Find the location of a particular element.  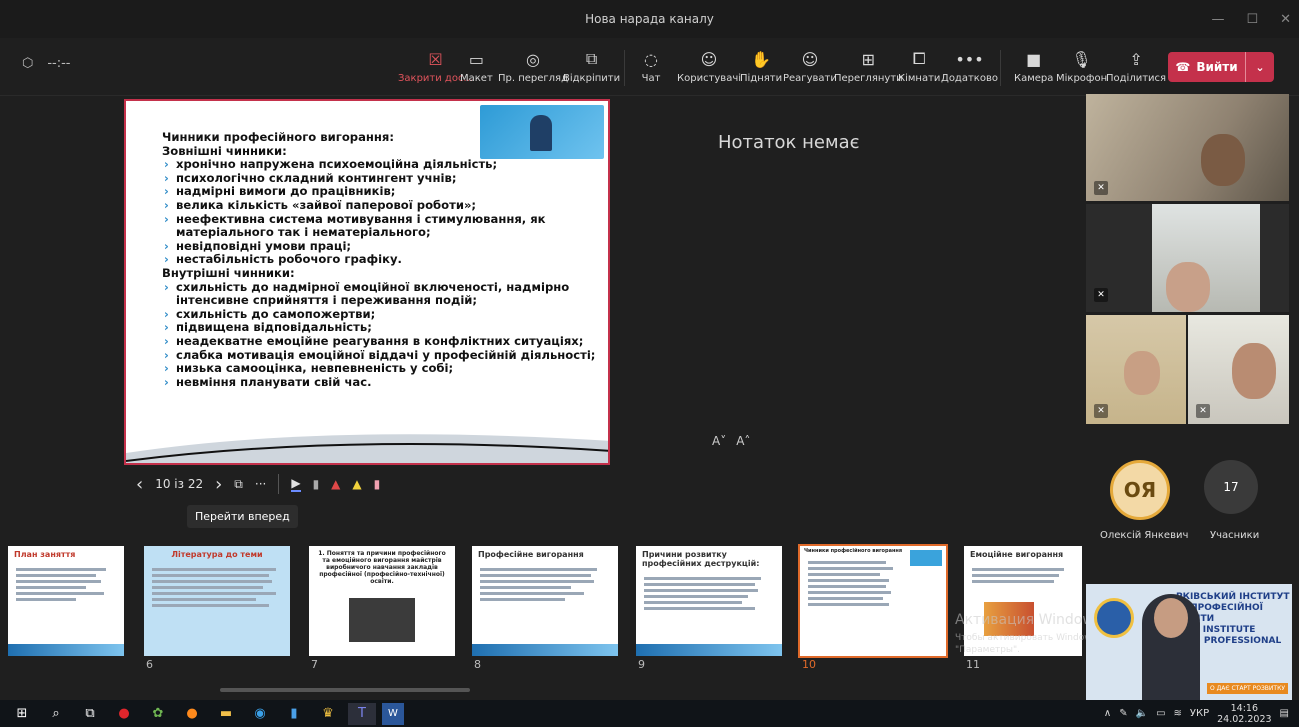

highlighter-tool-icon: ▲ is located at coordinates (356, 484).